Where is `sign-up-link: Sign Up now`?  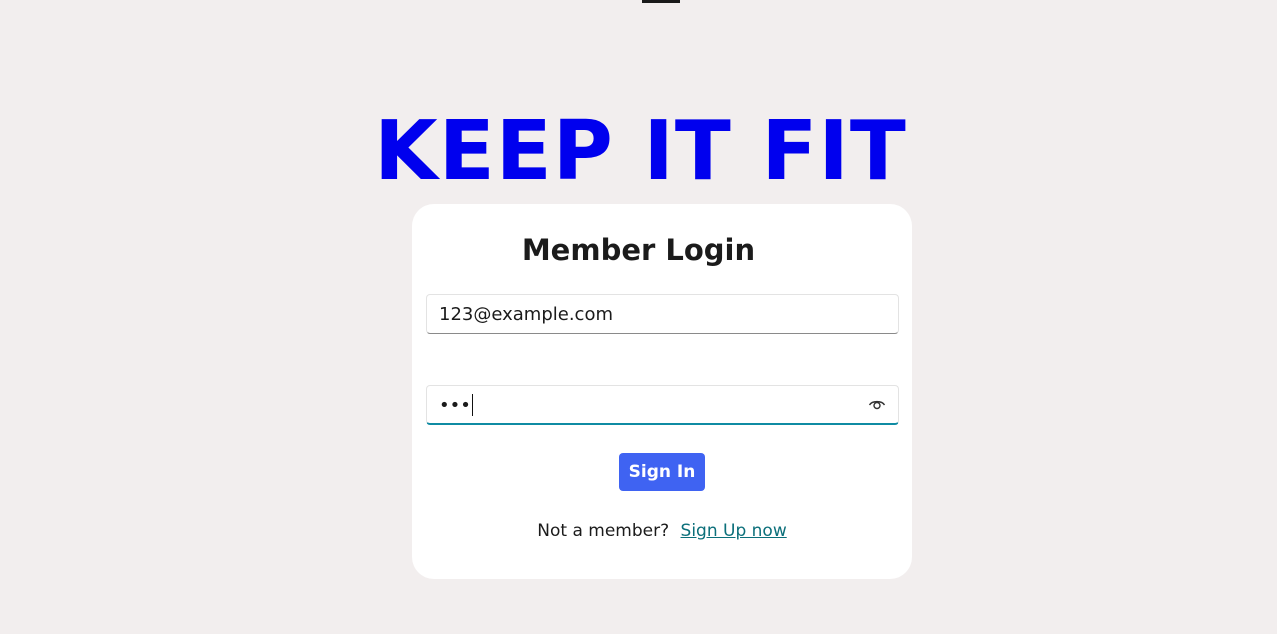
sign-up-link: Sign Up now is located at coordinates (734, 531).